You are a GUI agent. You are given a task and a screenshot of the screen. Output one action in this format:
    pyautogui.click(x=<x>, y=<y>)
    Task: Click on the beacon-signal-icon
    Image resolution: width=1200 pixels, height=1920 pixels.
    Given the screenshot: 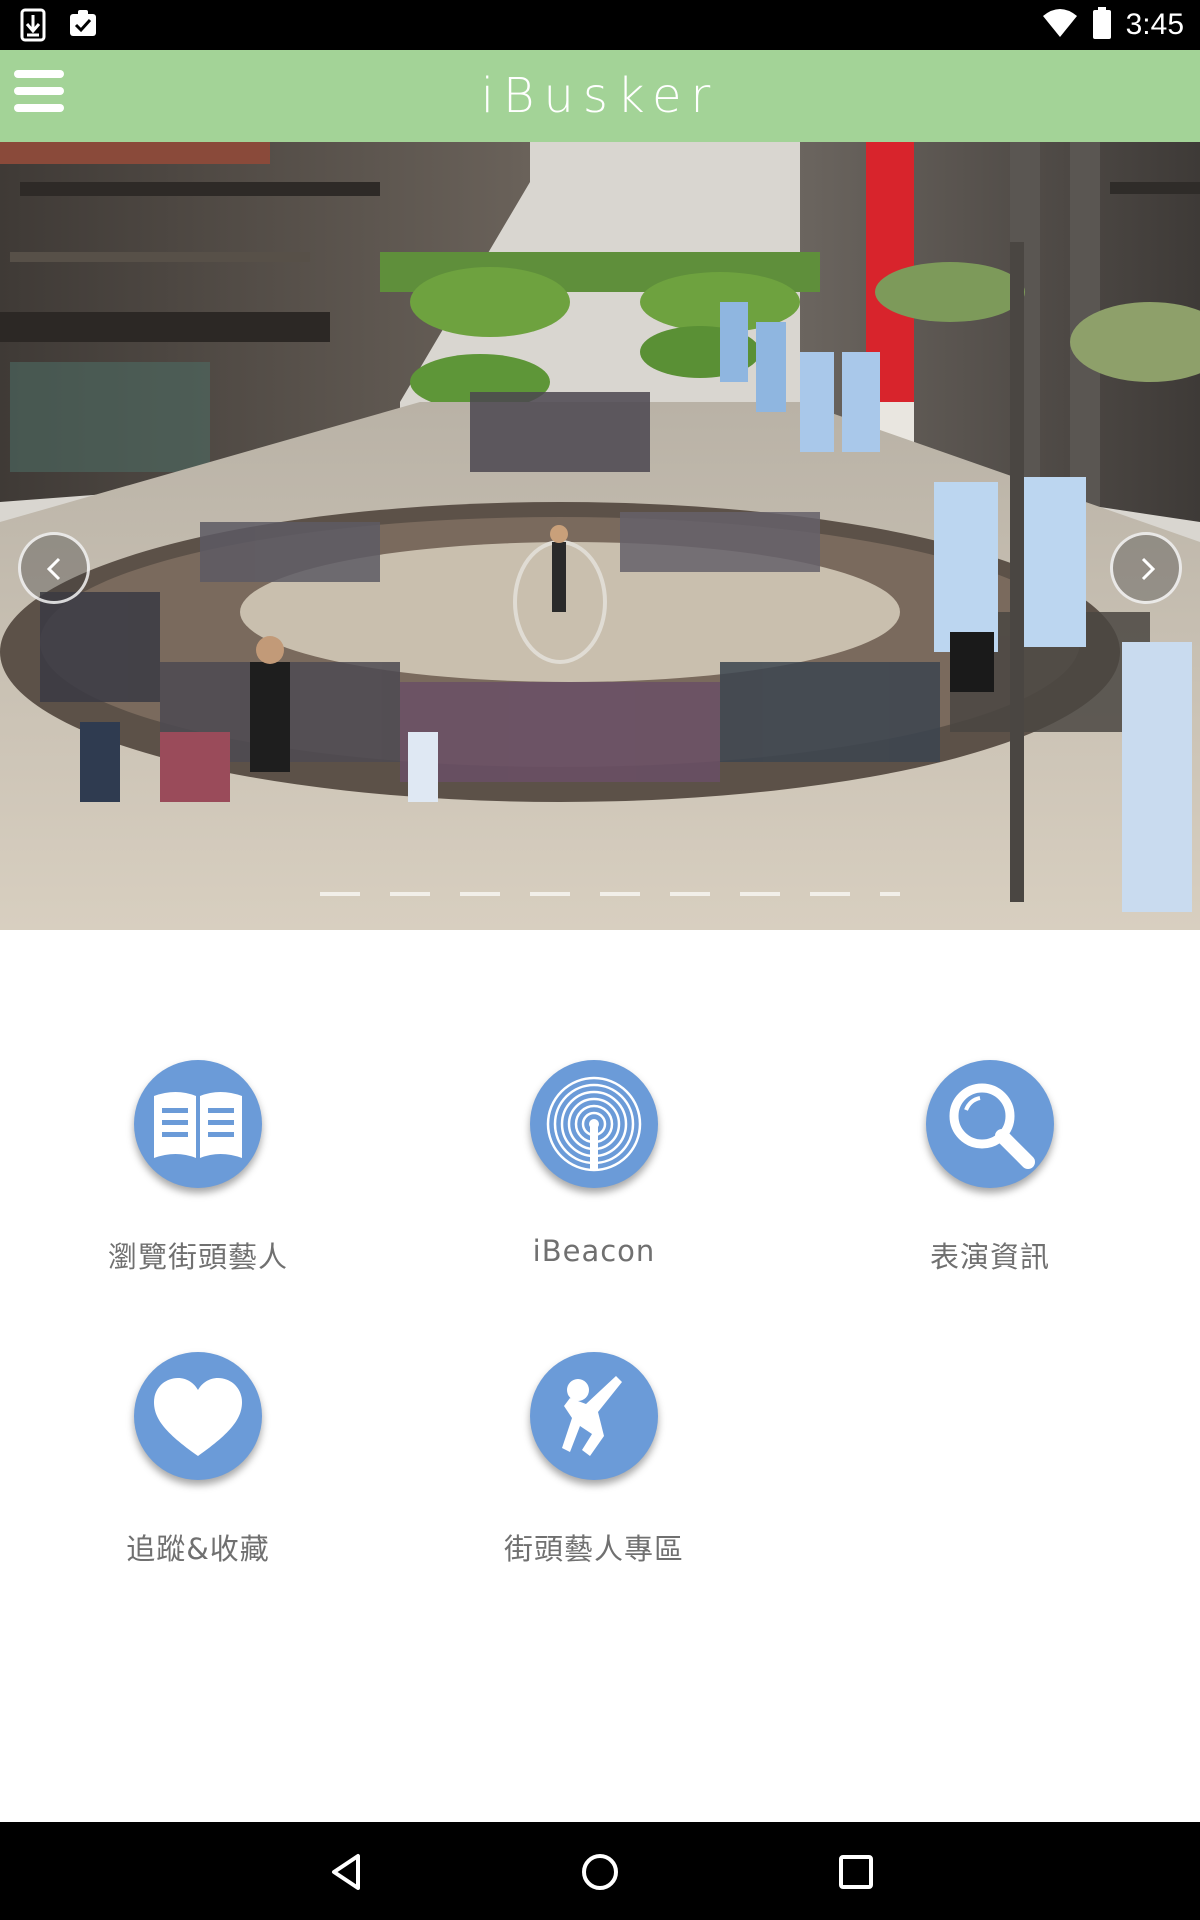 What is the action you would take?
    pyautogui.click(x=594, y=1124)
    